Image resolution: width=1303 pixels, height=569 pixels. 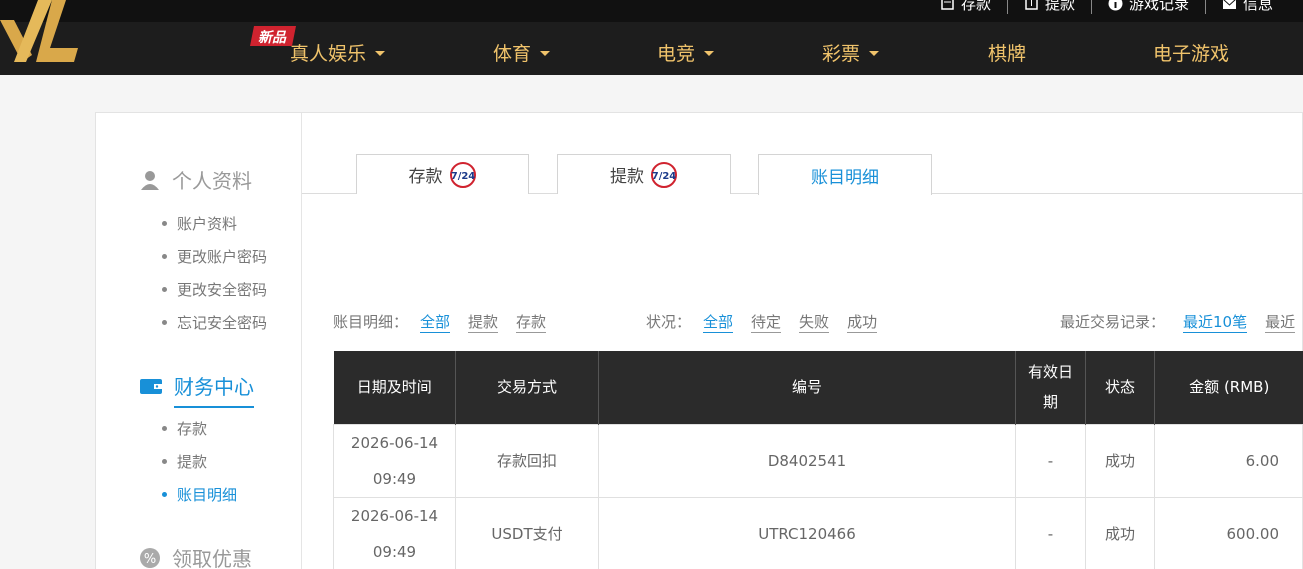 I want to click on sidebar-item-deposit: 存款, so click(x=184, y=428).